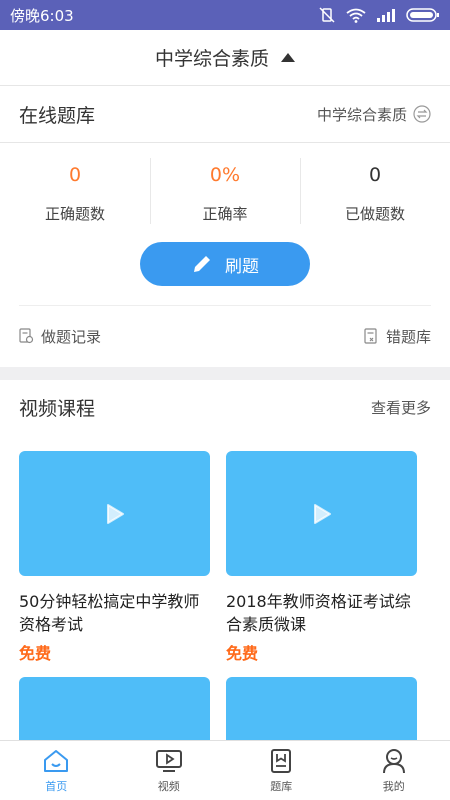 Image resolution: width=450 pixels, height=800 pixels. Describe the element at coordinates (422, 114) in the screenshot. I see `switch-icon` at that location.